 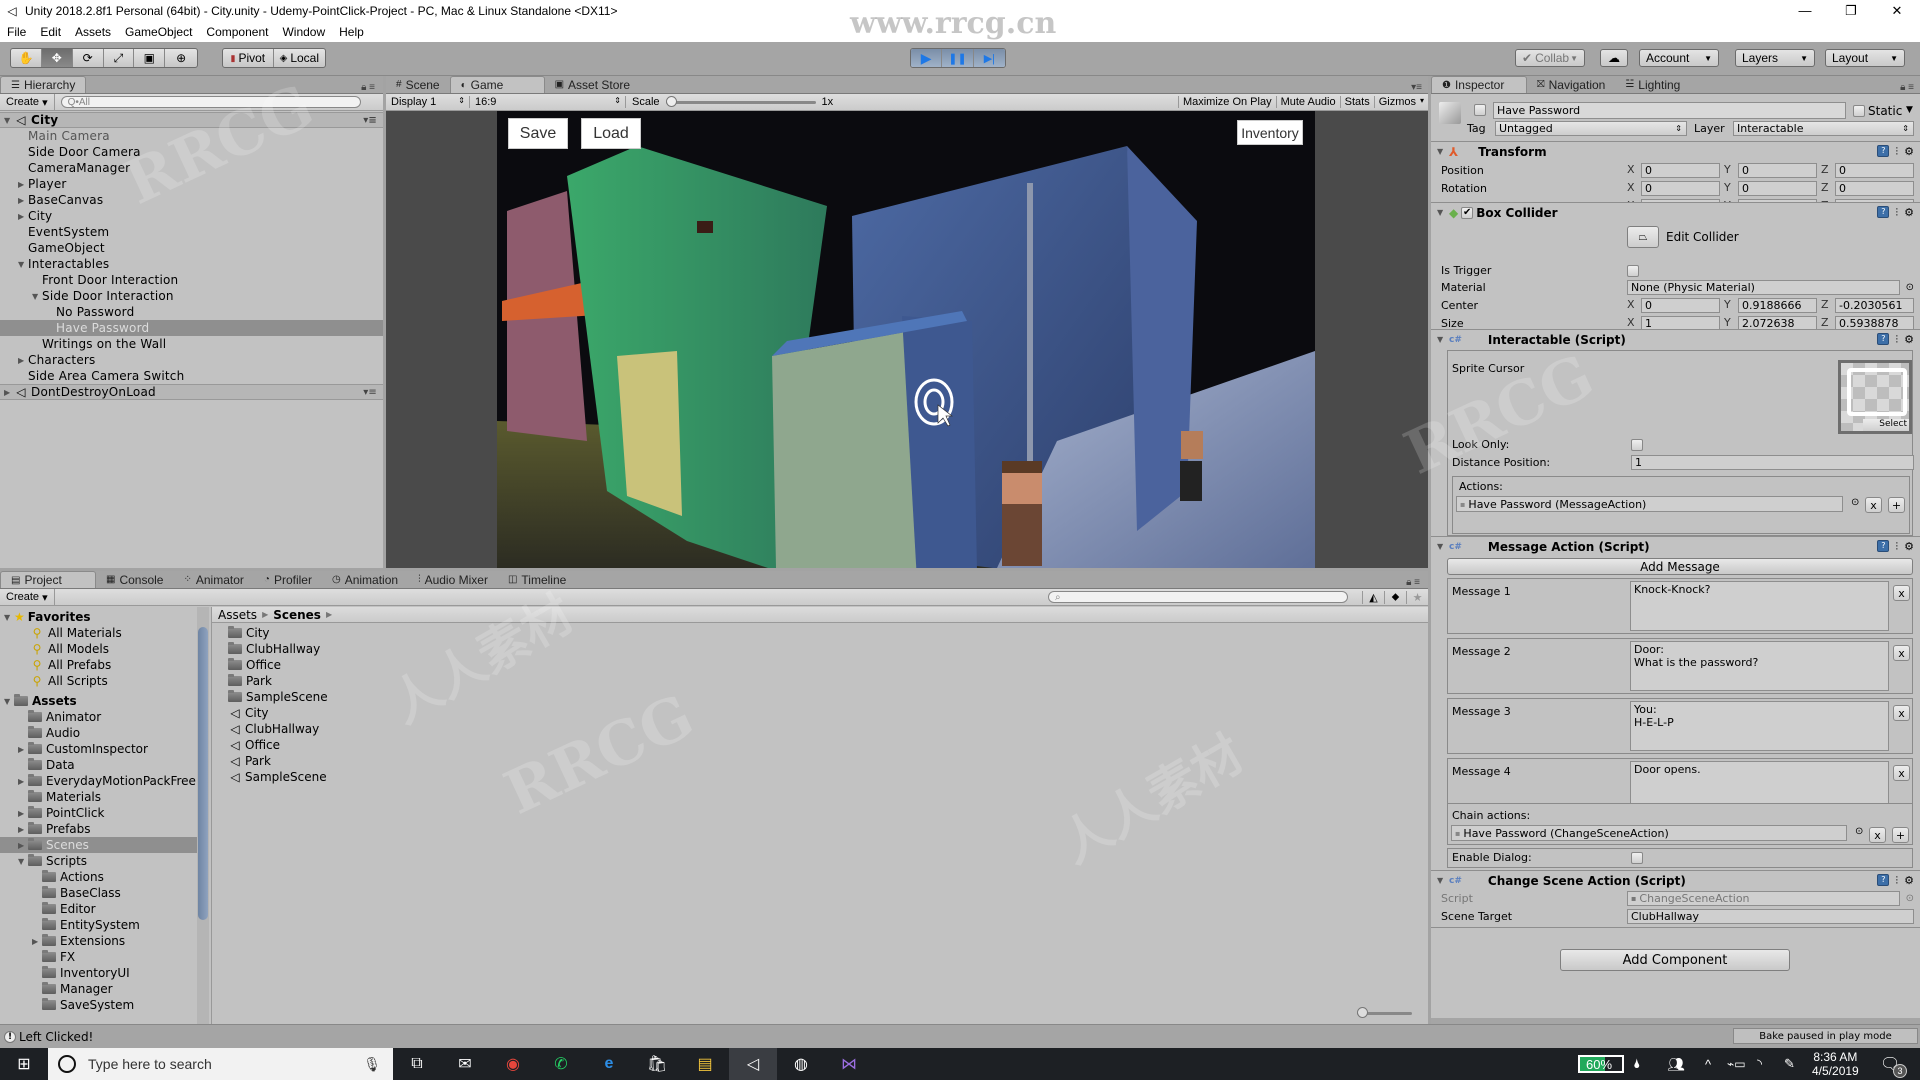 What do you see at coordinates (1777, 305) in the screenshot?
I see `collider-center-y-input: 0.9188666` at bounding box center [1777, 305].